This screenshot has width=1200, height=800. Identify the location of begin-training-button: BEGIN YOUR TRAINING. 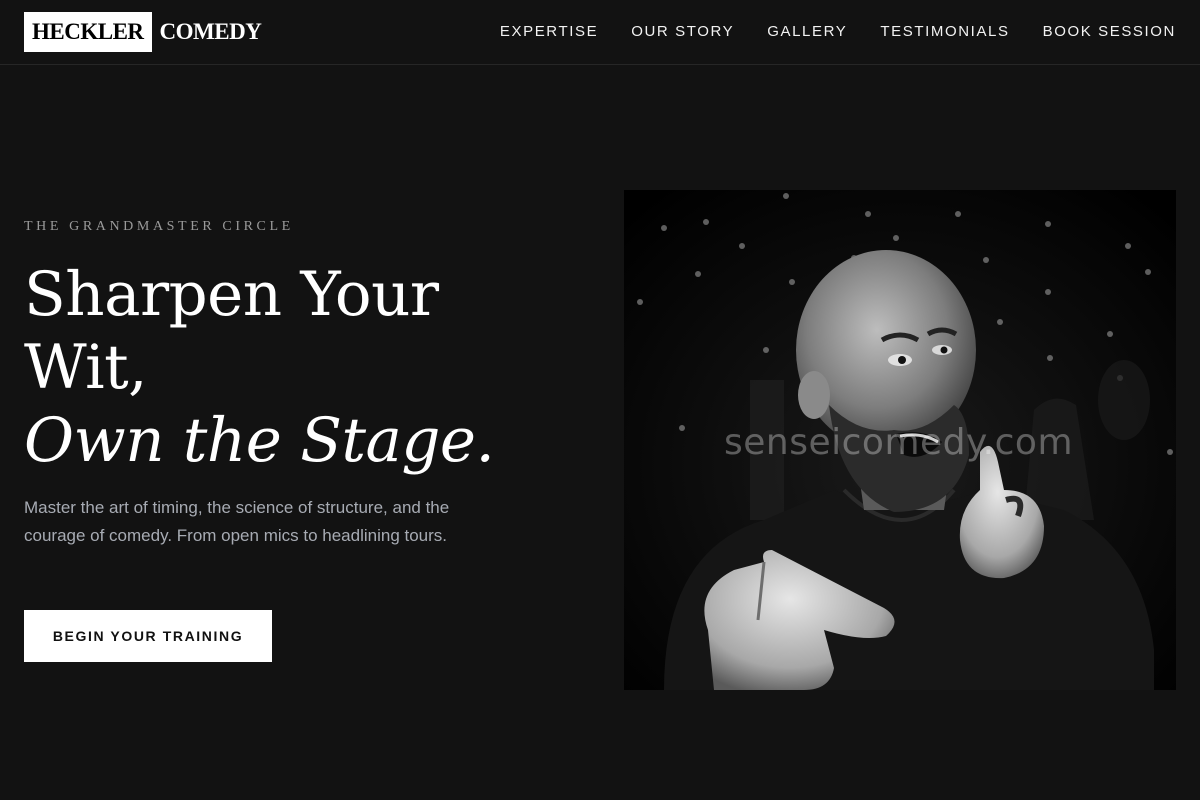
(148, 636).